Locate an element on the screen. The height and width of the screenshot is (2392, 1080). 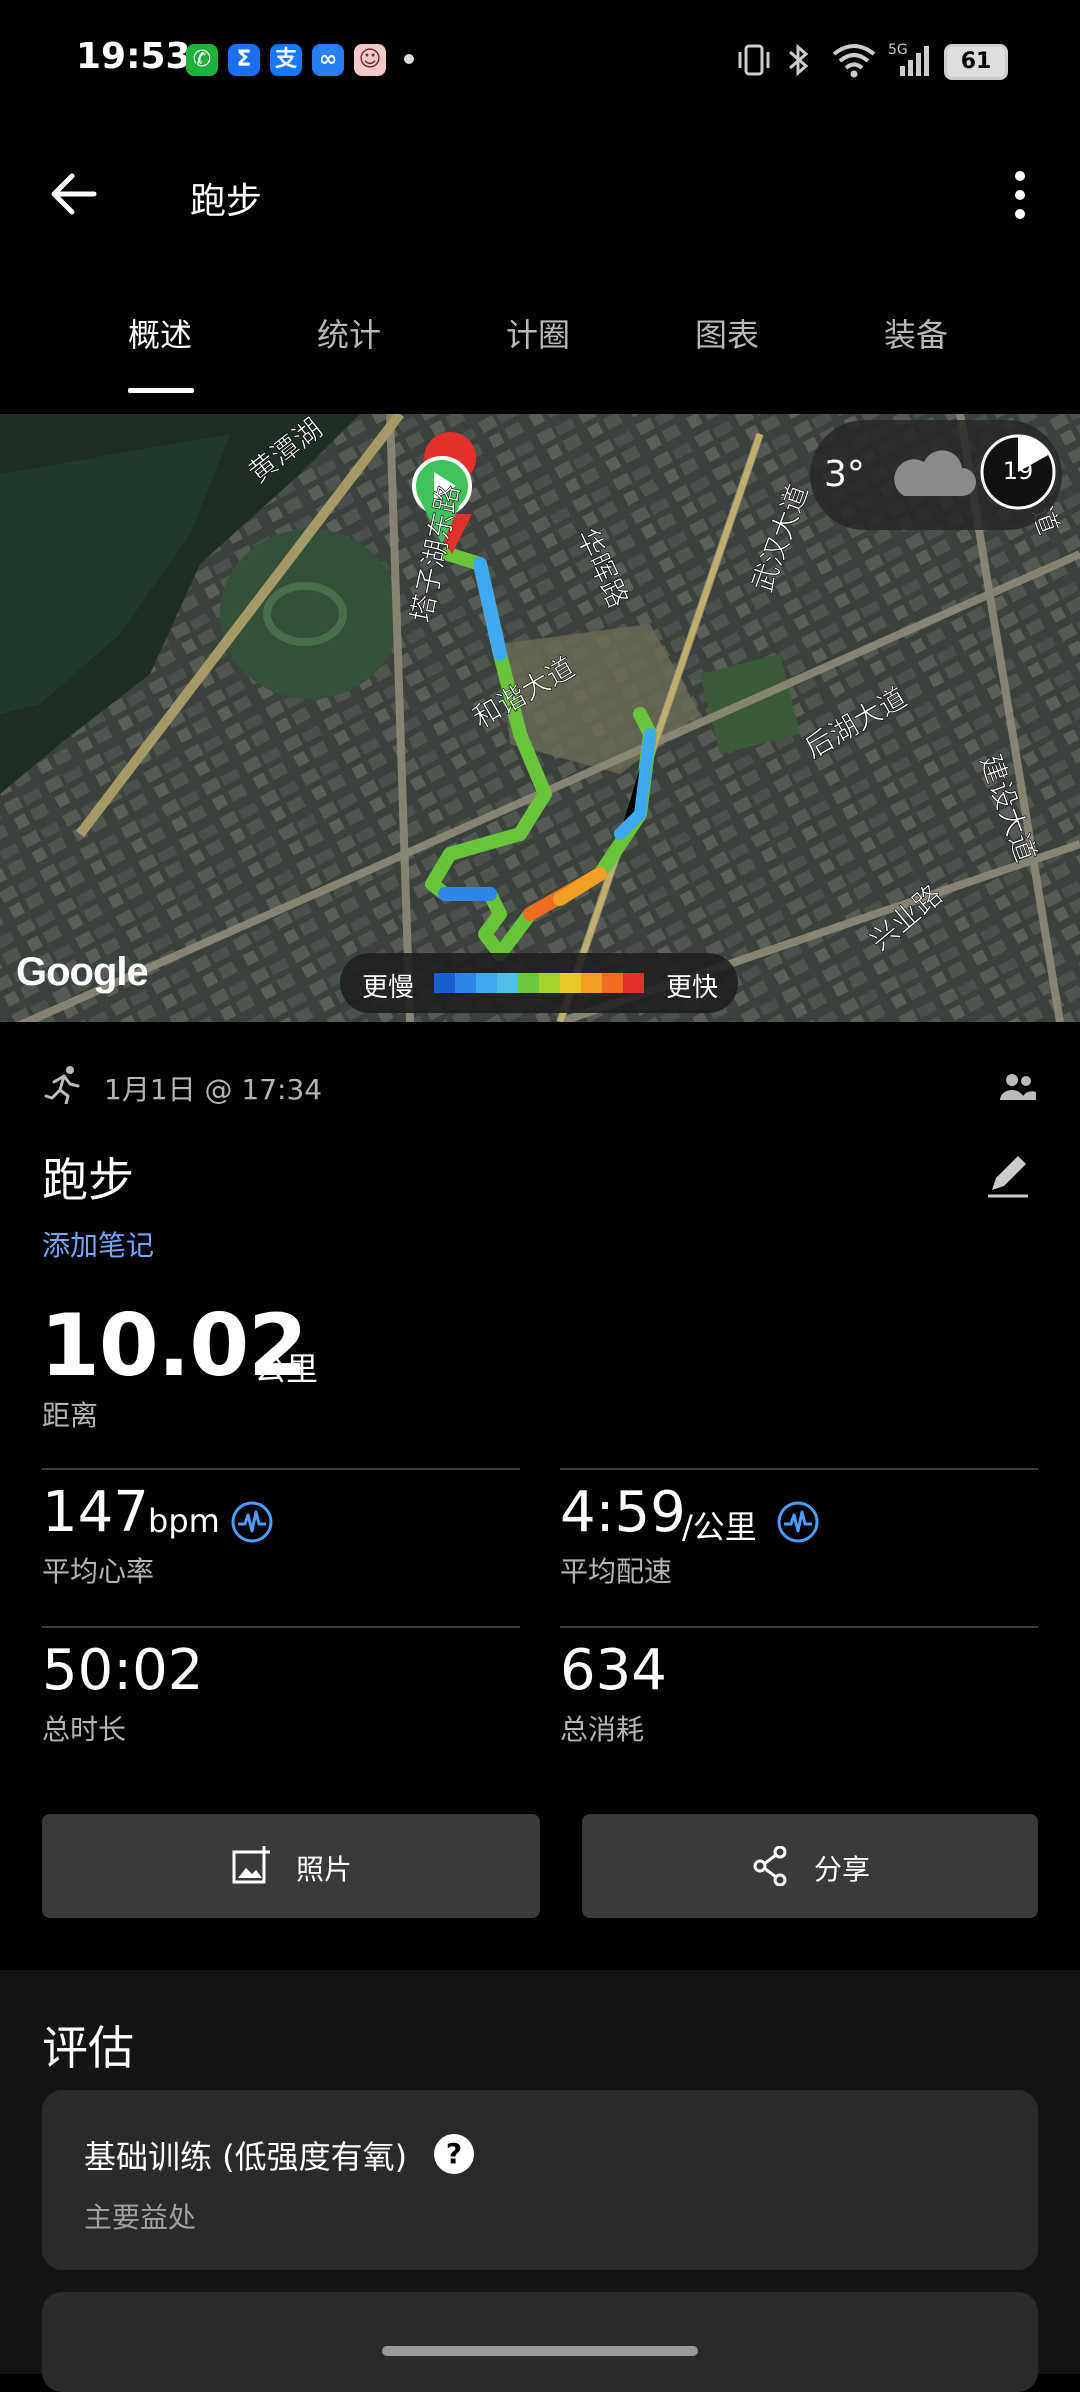
pace-chart-icon is located at coordinates (798, 1522).